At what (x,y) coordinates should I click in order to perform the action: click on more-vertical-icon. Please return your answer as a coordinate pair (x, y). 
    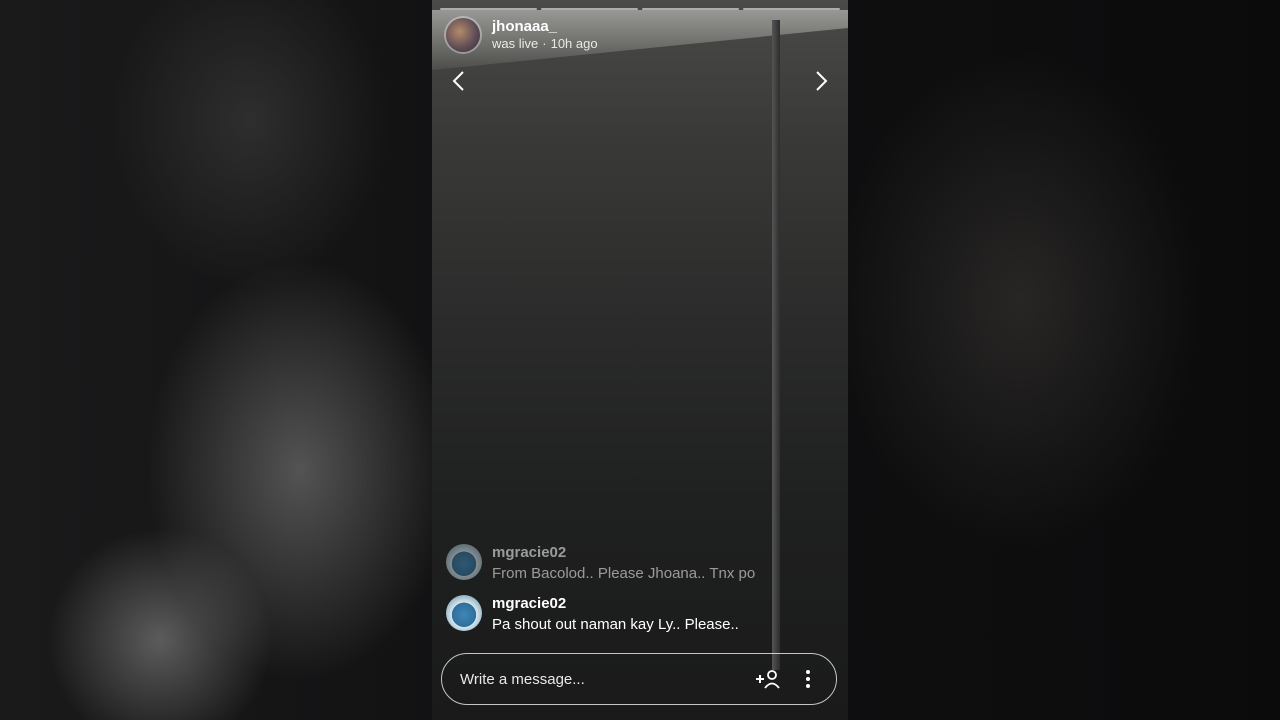
    Looking at the image, I should click on (808, 679).